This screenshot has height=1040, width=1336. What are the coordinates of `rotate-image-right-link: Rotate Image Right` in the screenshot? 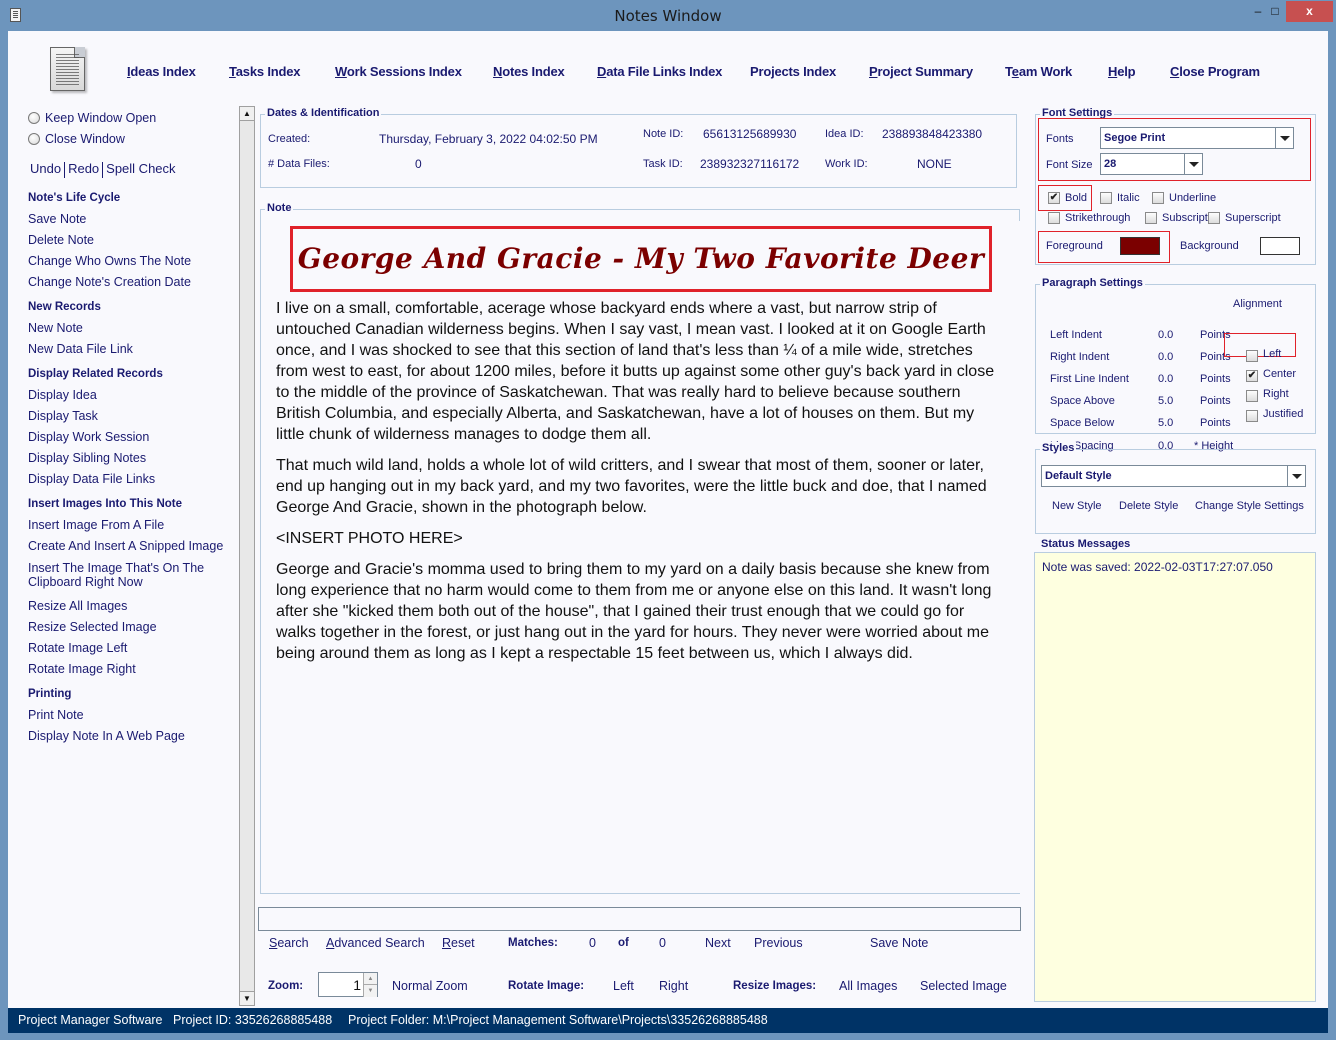 It's located at (82, 669).